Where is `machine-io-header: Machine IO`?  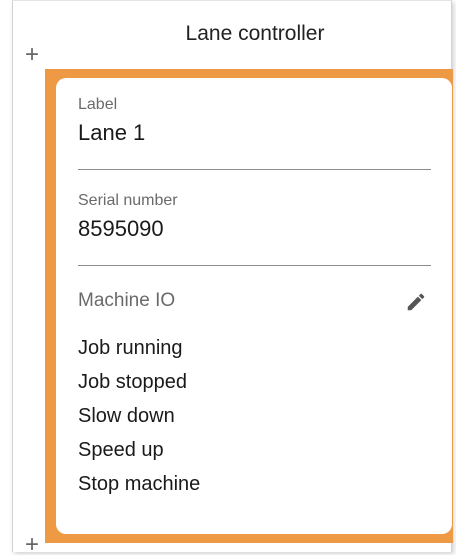 machine-io-header: Machine IO is located at coordinates (254, 303).